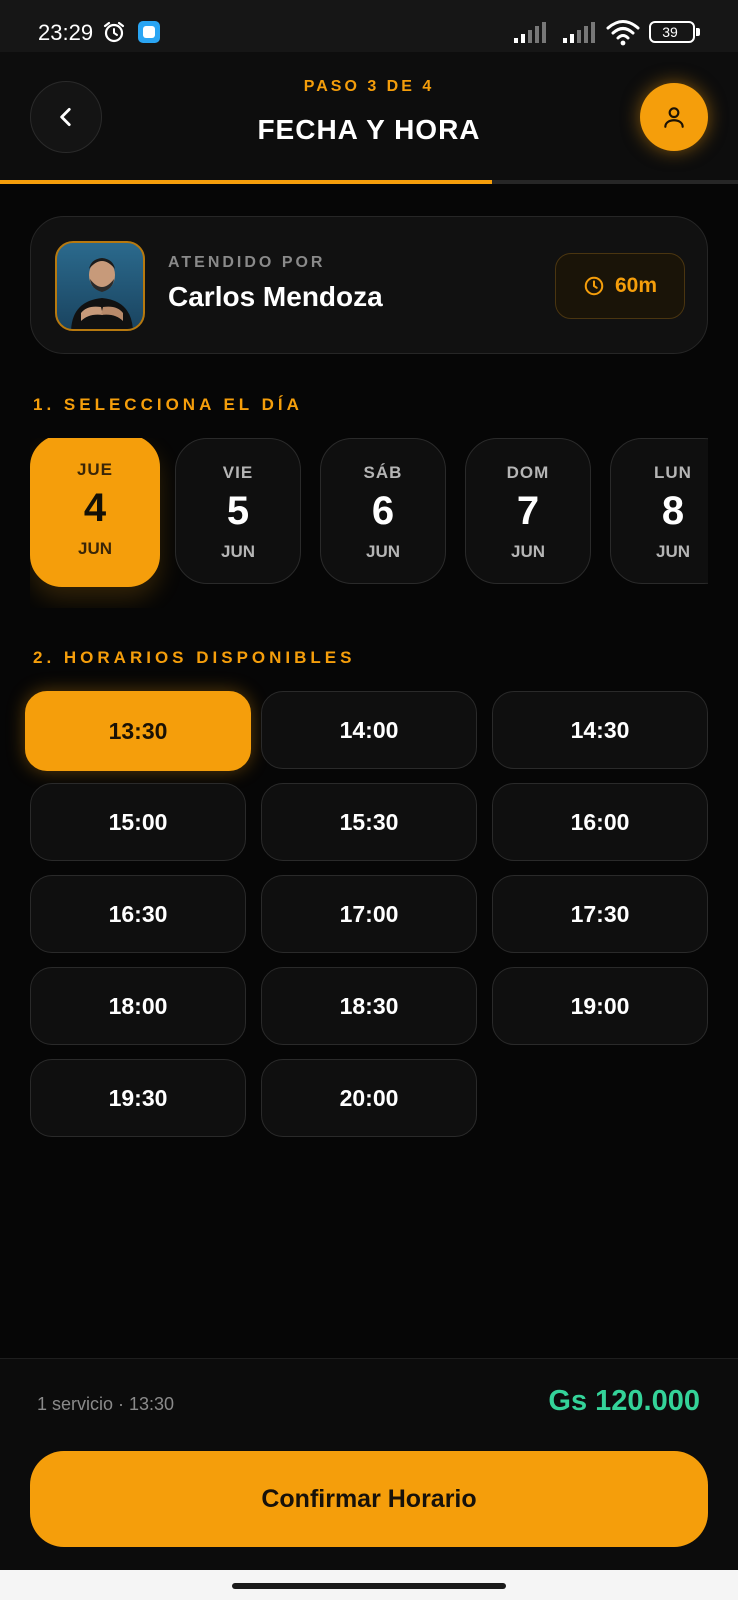  What do you see at coordinates (600, 914) in the screenshot?
I see `time-slot: 17:30` at bounding box center [600, 914].